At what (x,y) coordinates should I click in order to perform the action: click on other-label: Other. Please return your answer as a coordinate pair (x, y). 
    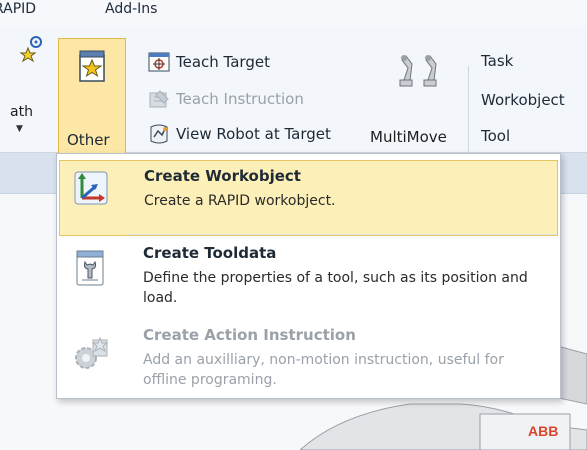
    Looking at the image, I should click on (88, 140).